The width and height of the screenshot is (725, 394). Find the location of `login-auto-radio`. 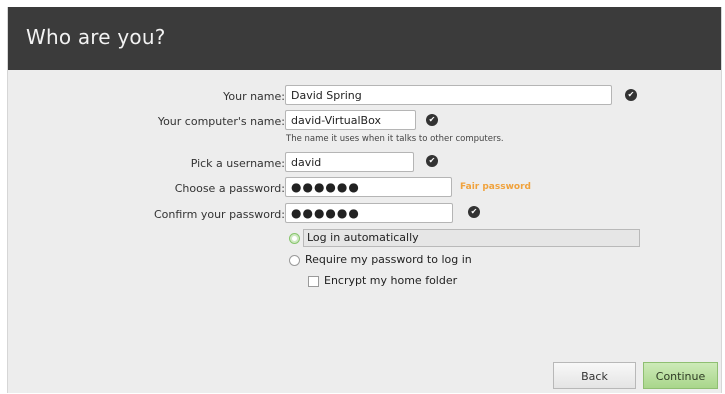

login-auto-radio is located at coordinates (294, 238).